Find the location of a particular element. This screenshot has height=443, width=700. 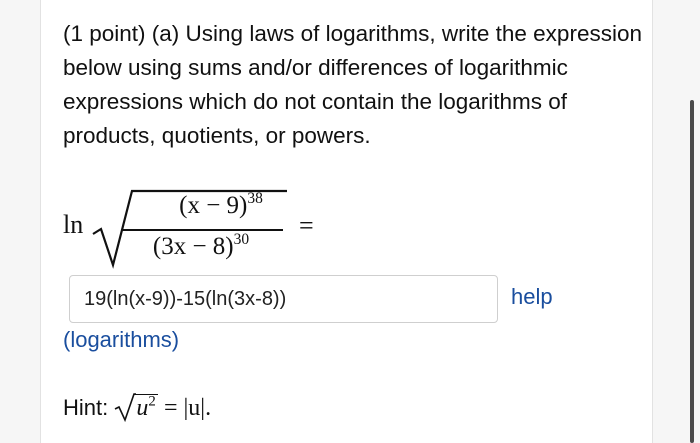

hint-sqrt: u2 is located at coordinates (136, 407).